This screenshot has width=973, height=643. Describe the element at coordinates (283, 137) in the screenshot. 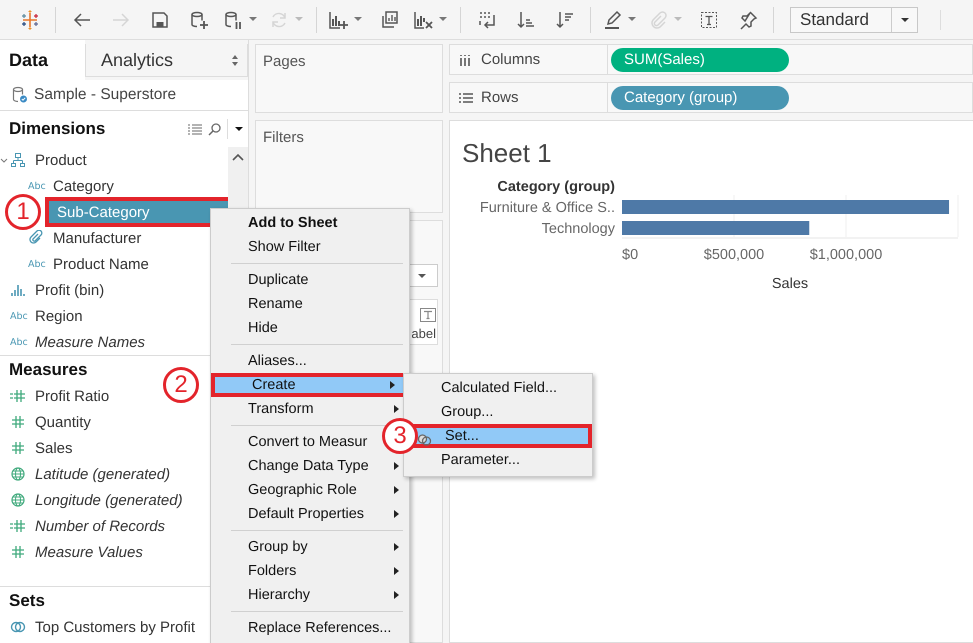

I see `card-title: Filters` at that location.